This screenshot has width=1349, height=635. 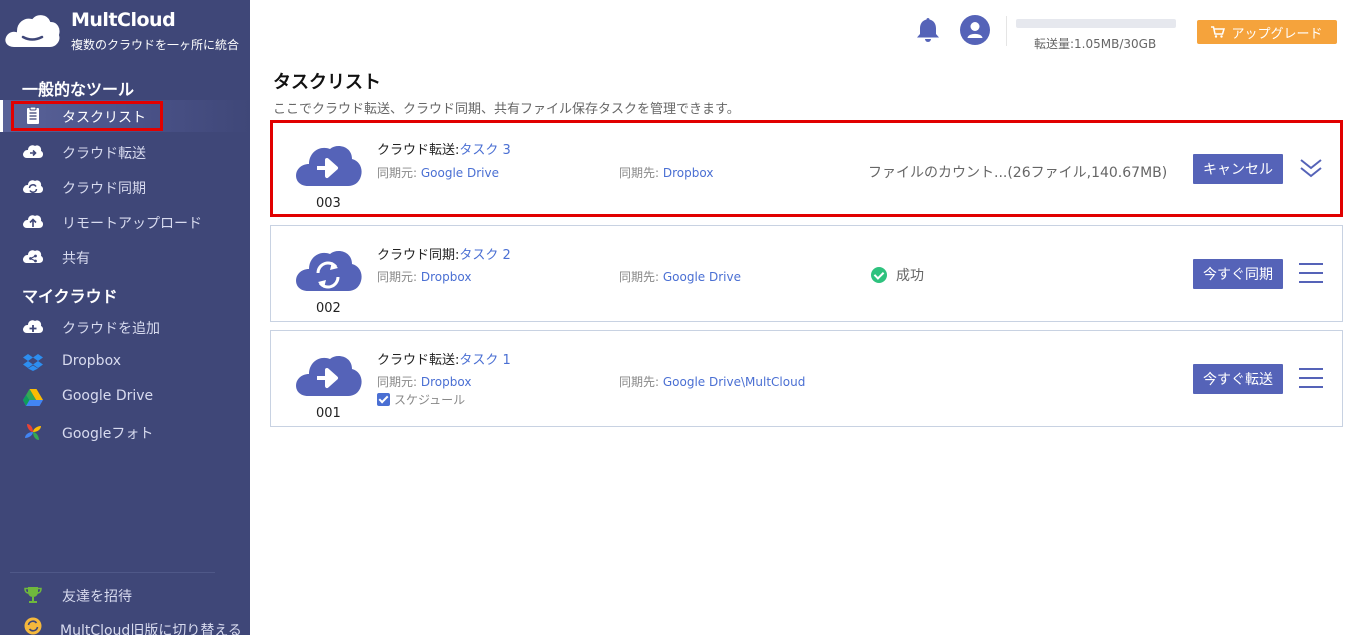 What do you see at coordinates (76, 259) in the screenshot?
I see `sidebar-item-label: 共有` at bounding box center [76, 259].